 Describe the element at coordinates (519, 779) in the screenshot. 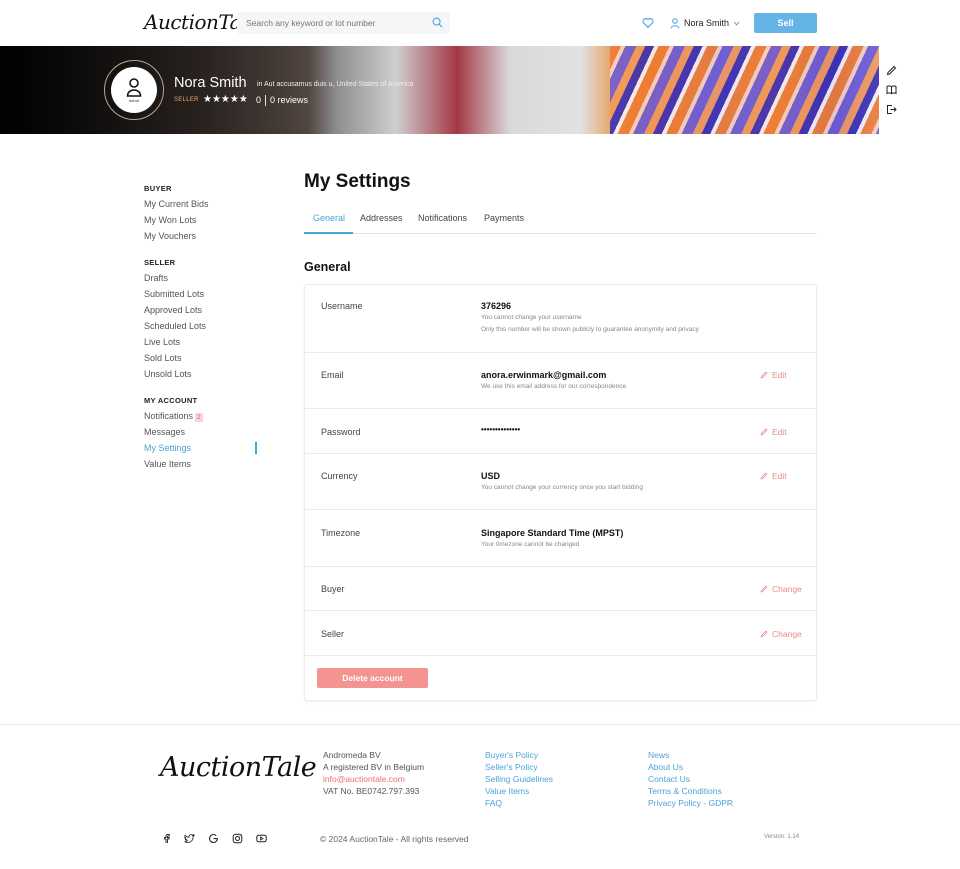

I see `footer-link-selling-guidelines: Selling Guidelines` at that location.